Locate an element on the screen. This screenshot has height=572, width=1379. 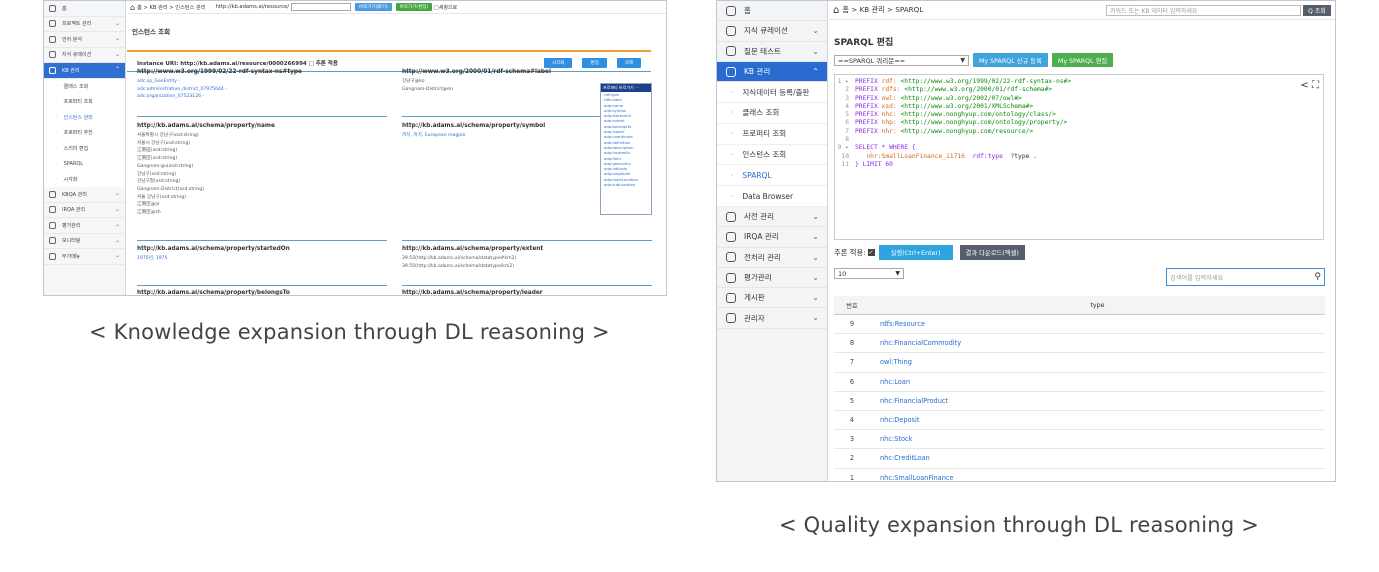
row-type-link: nhc:Loan is located at coordinates (1097, 382).